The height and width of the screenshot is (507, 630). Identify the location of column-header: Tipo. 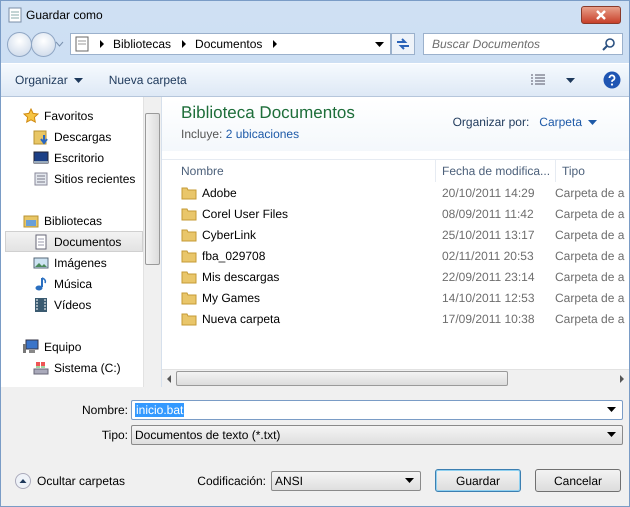
(592, 171).